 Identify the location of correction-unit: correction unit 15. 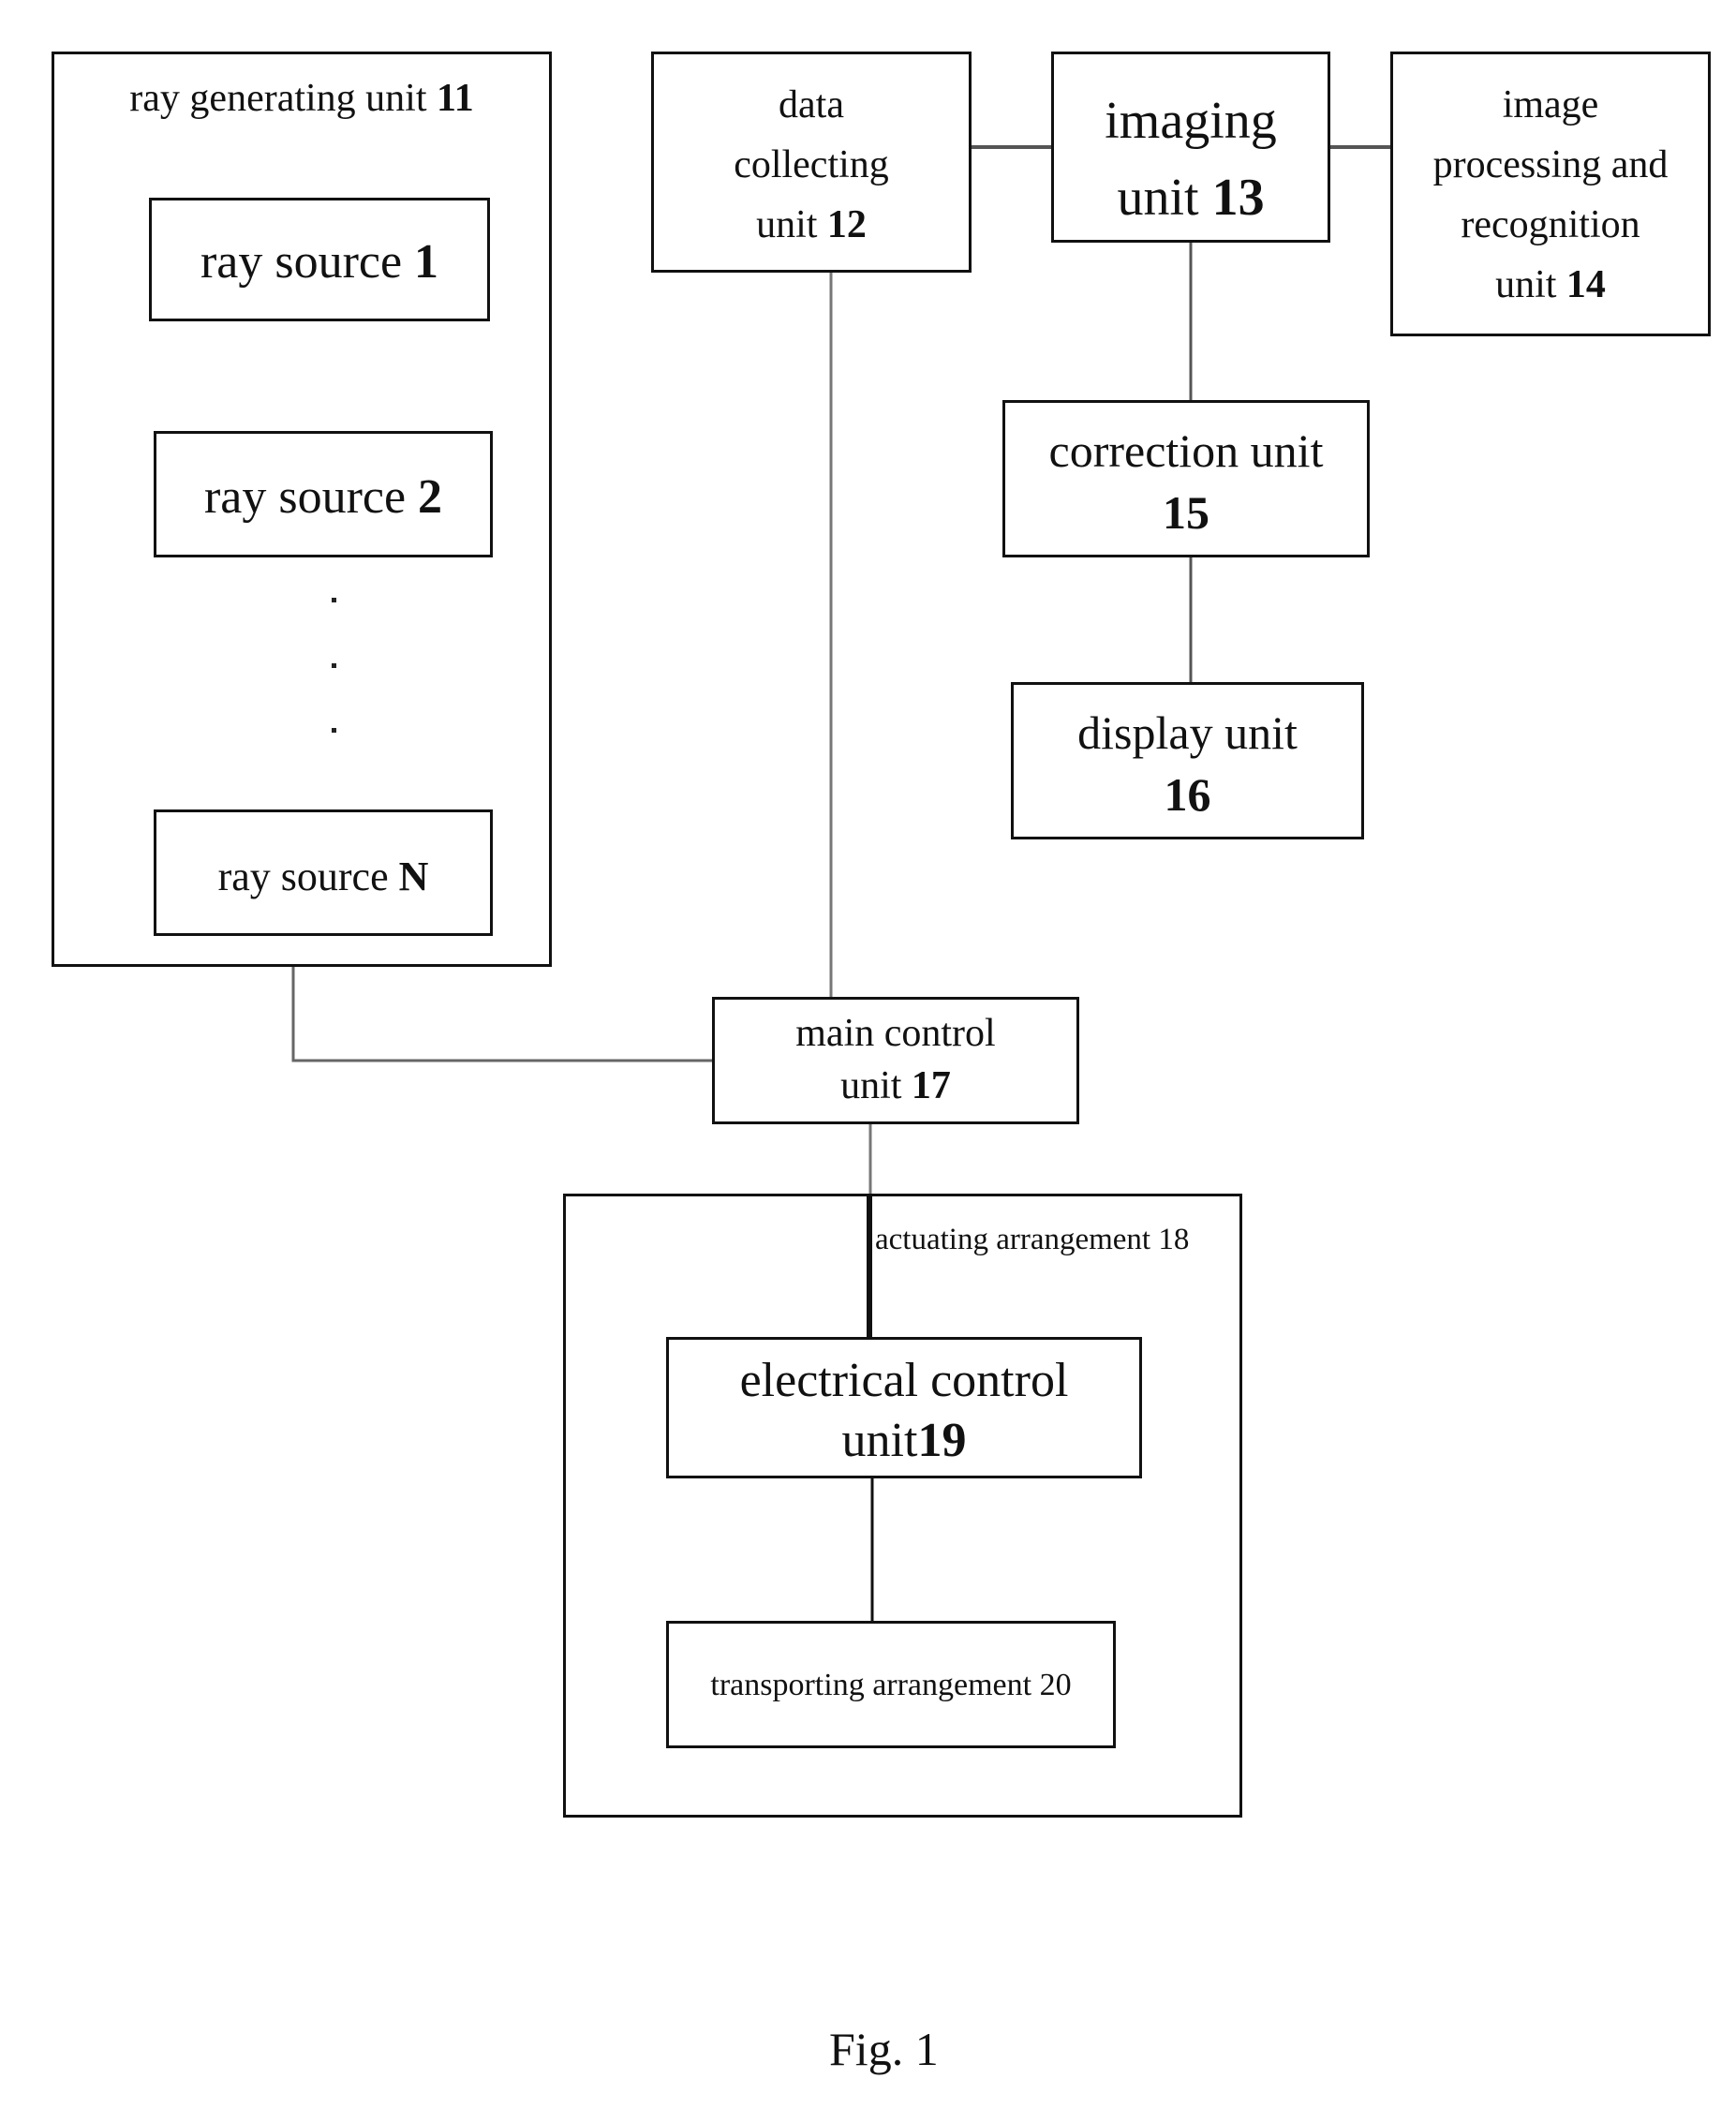
(1186, 478).